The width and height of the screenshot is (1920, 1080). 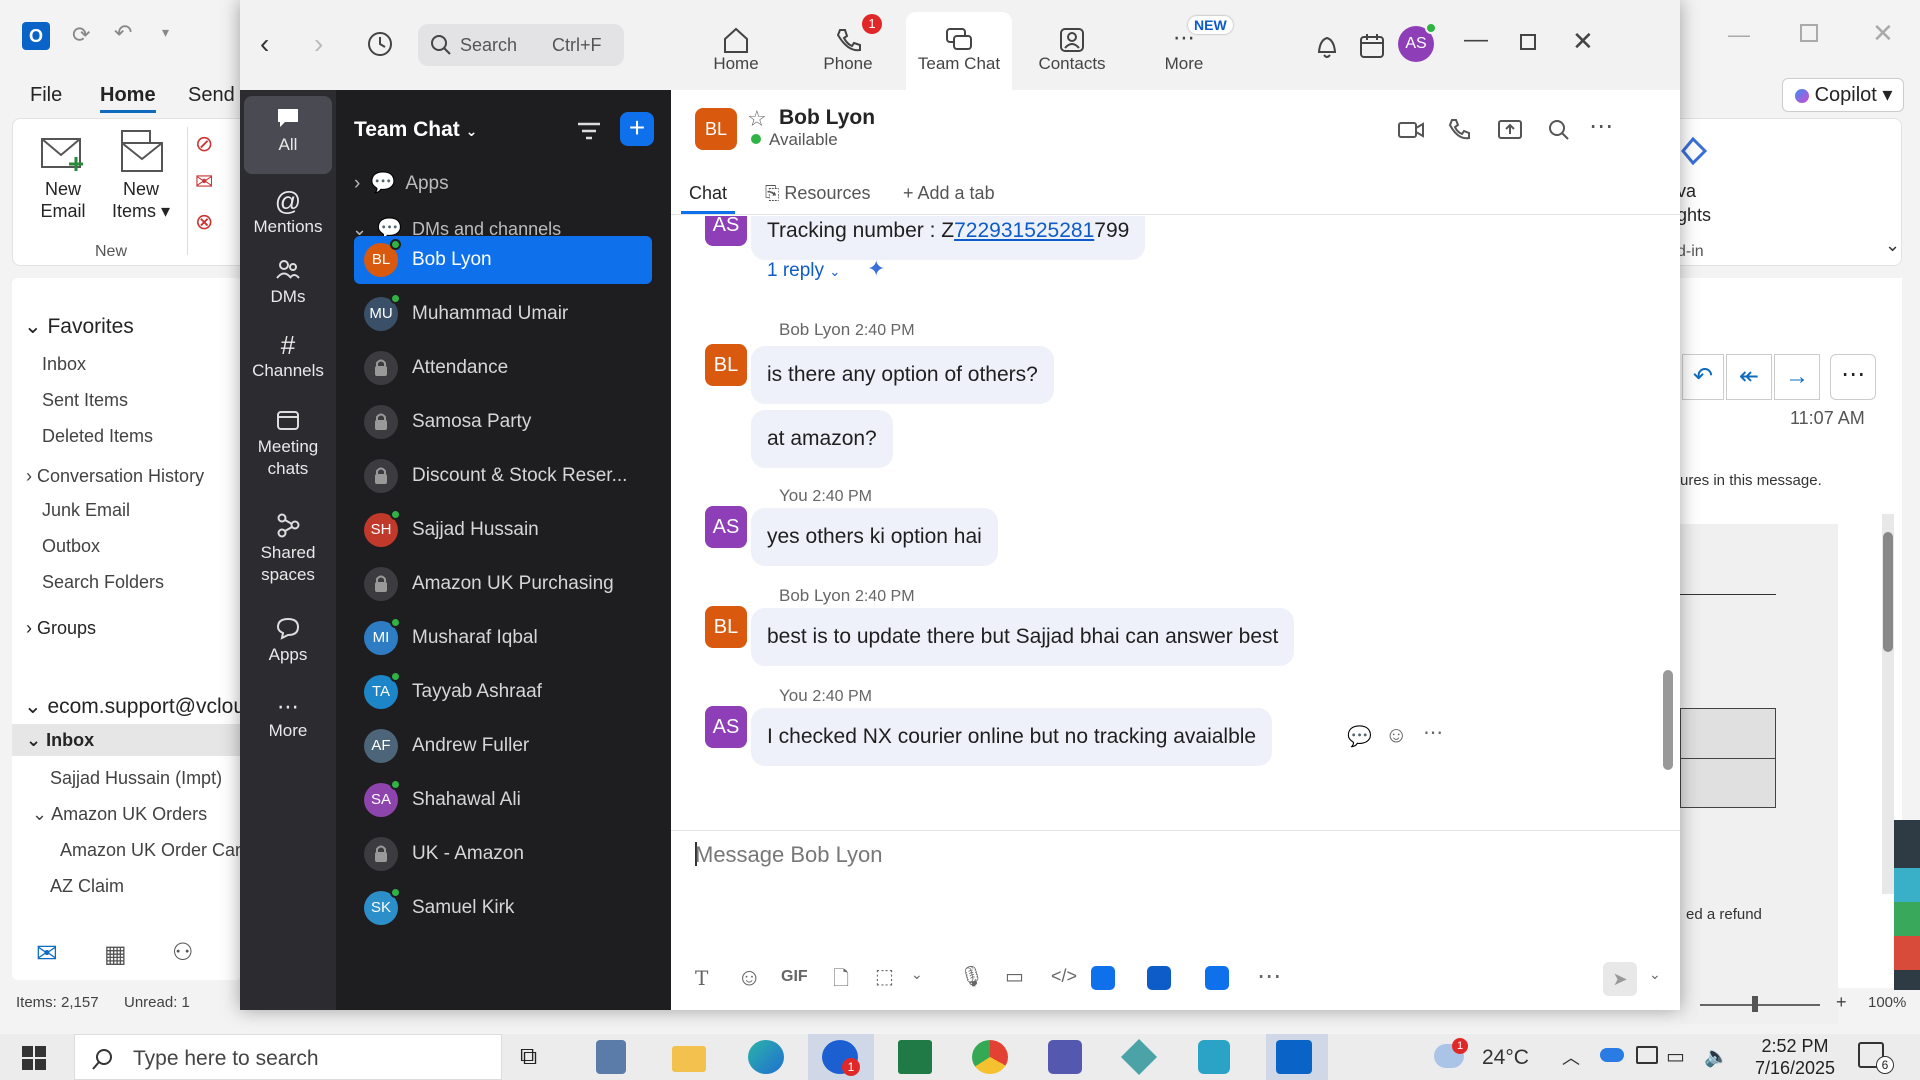 What do you see at coordinates (503, 368) in the screenshot?
I see `contact-item: Attendance` at bounding box center [503, 368].